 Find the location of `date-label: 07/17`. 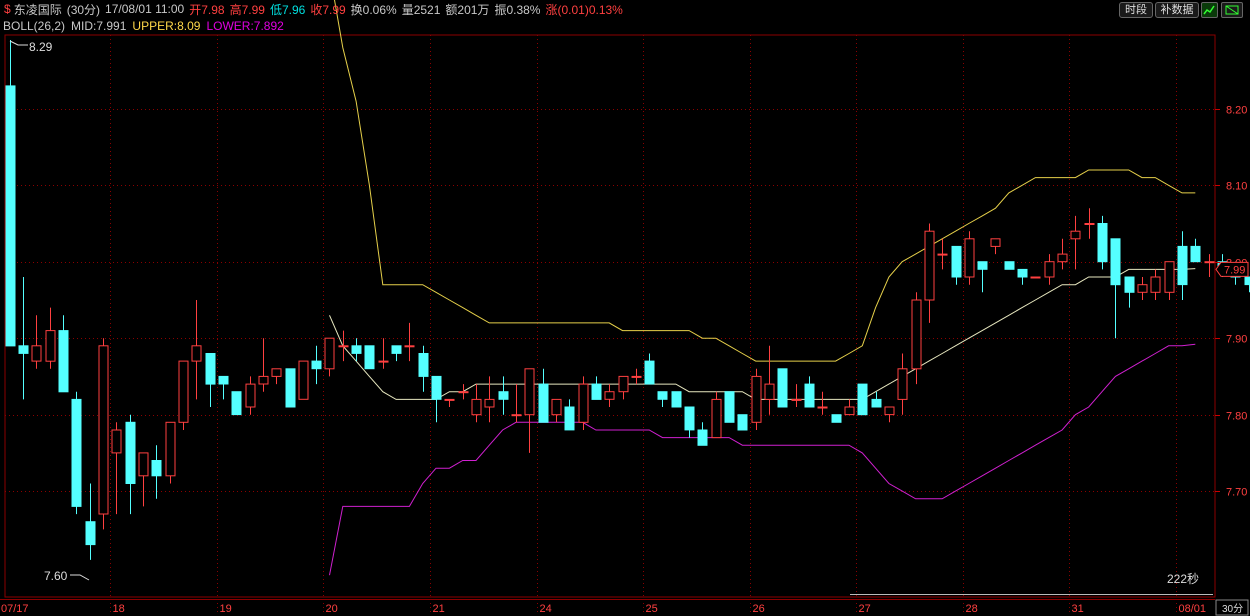

date-label: 07/17 is located at coordinates (15, 609).